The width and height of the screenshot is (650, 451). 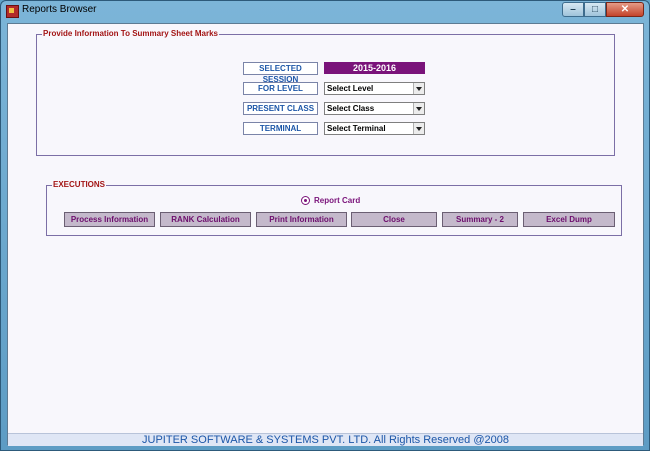 What do you see at coordinates (374, 68) in the screenshot?
I see `session-value: 2015-2016` at bounding box center [374, 68].